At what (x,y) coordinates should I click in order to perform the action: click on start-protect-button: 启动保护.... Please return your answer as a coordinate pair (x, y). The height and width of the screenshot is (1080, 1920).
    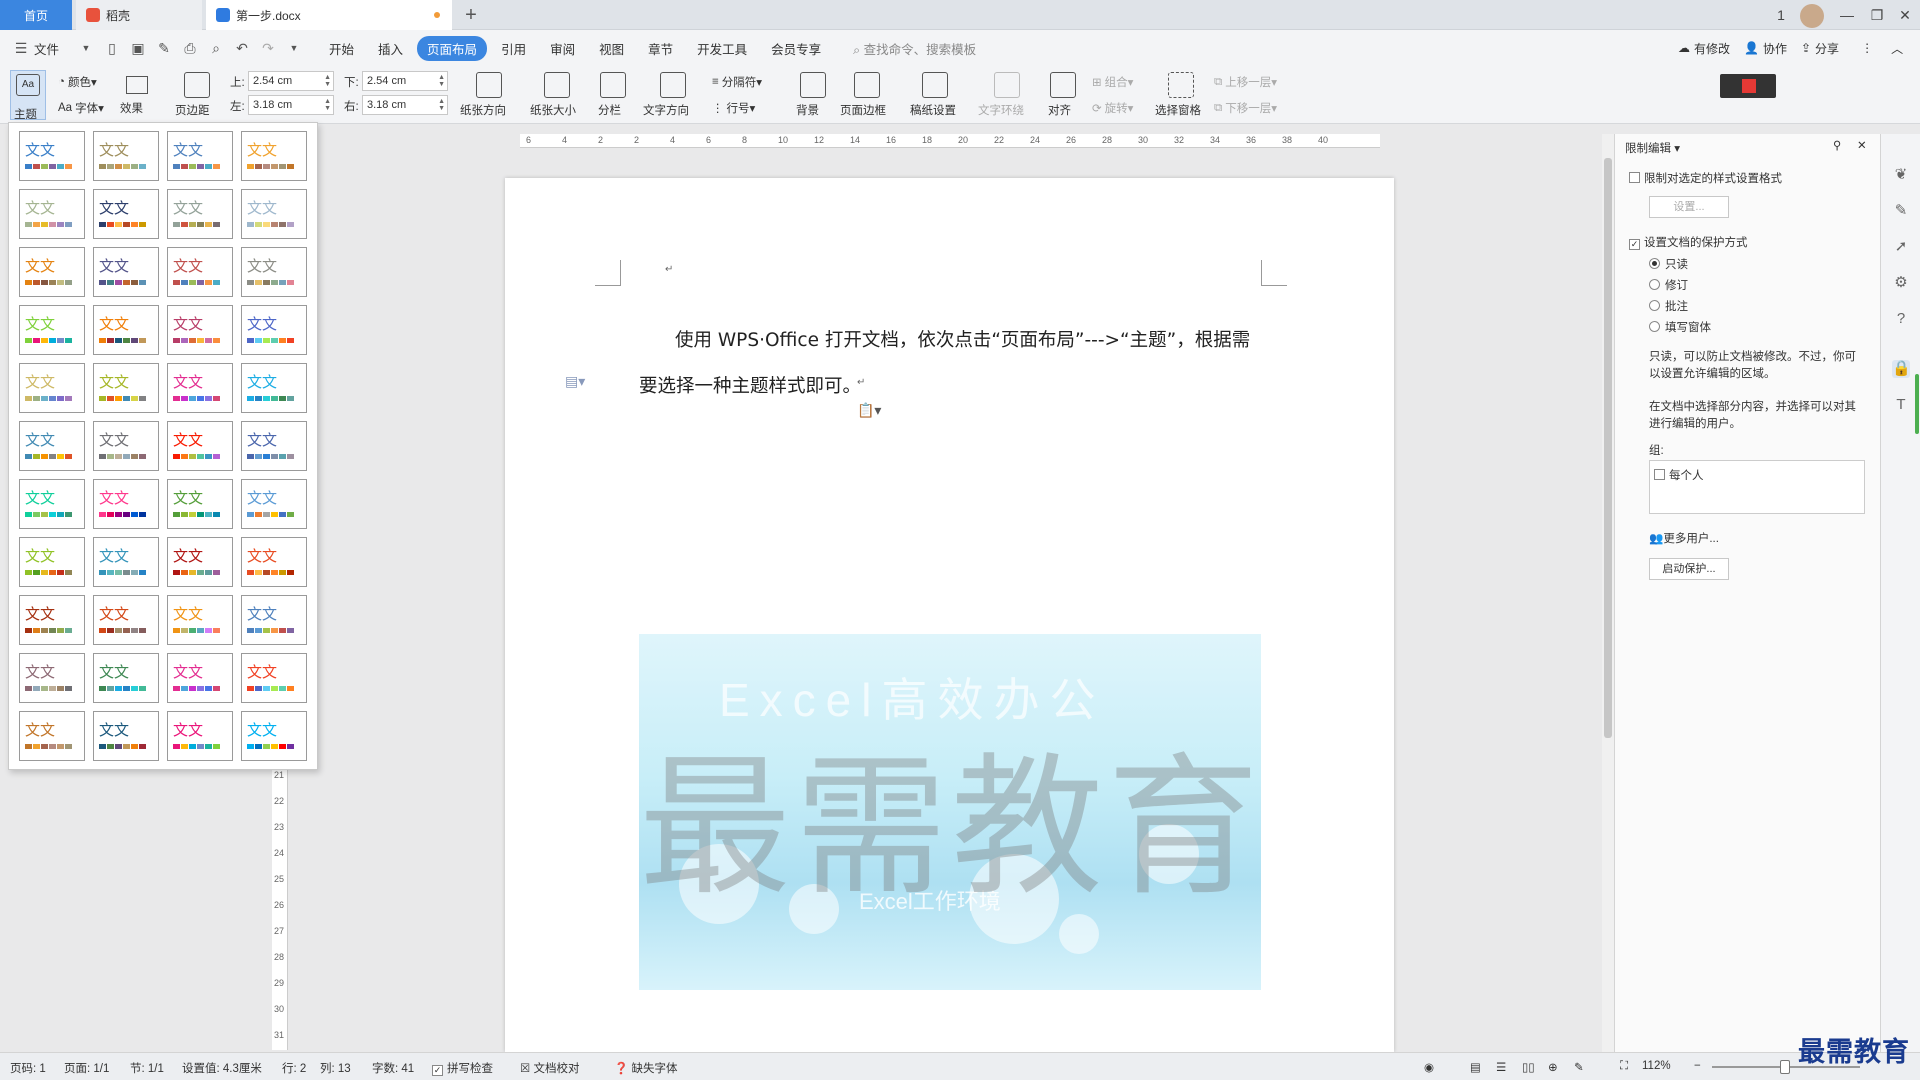
    Looking at the image, I should click on (1689, 569).